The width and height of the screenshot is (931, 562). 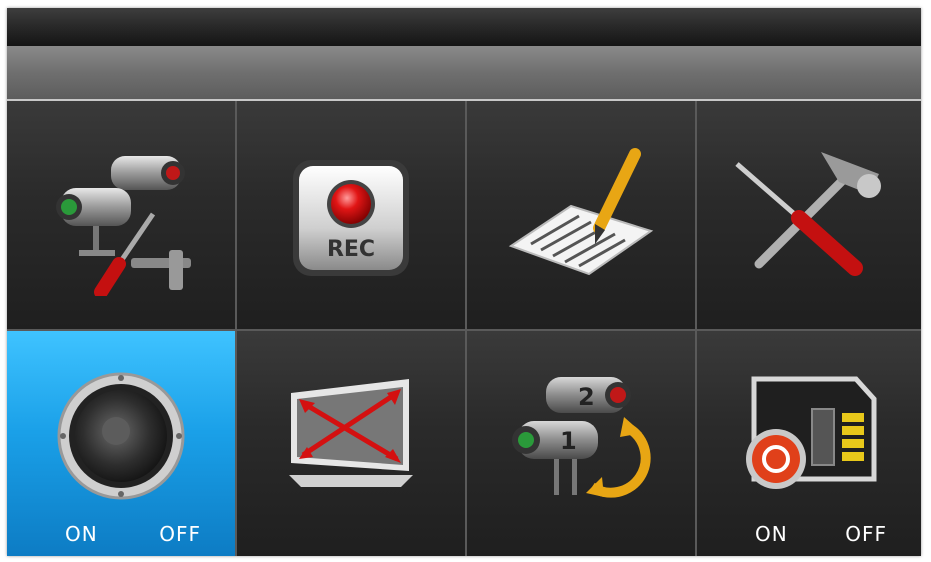 I want to click on tile-camera-setup, so click(x=122, y=216).